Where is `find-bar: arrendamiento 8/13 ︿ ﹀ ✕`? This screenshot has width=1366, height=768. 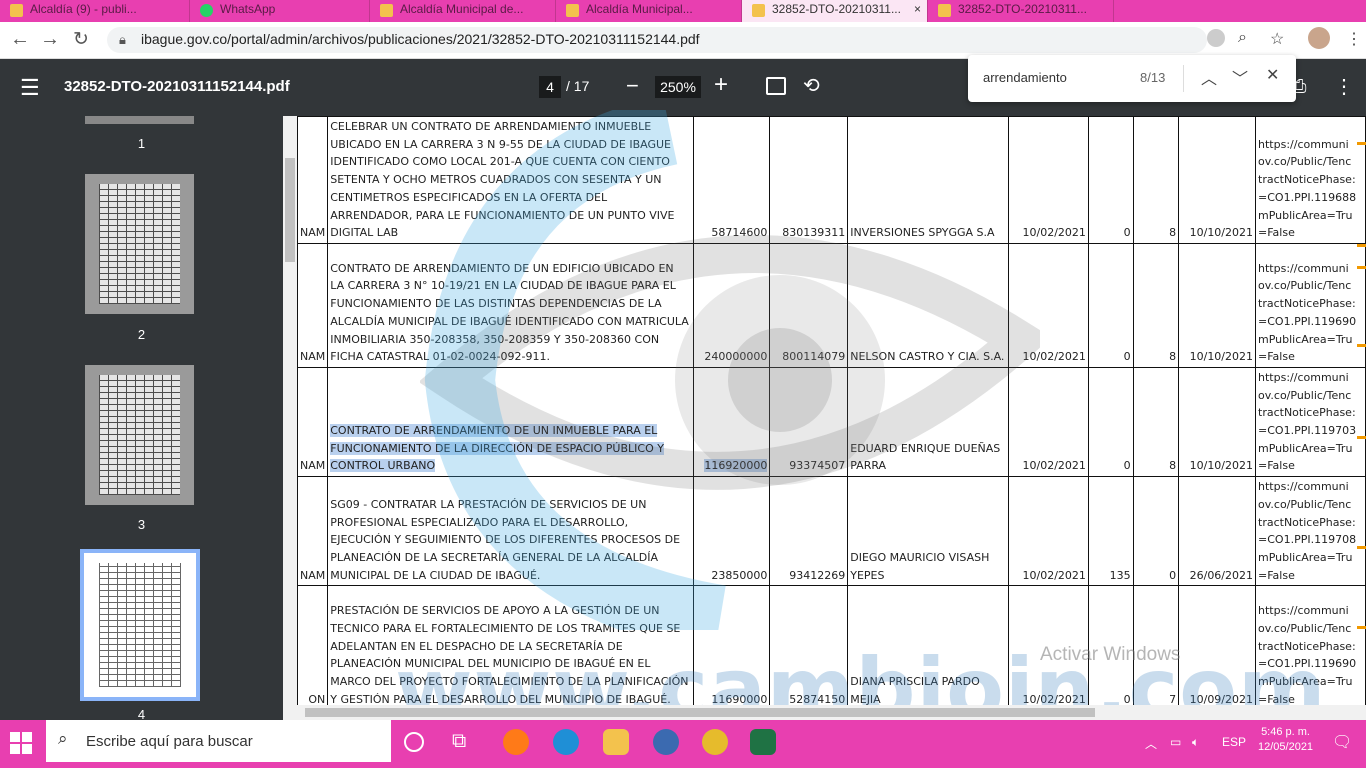 find-bar: arrendamiento 8/13 ︿ ﹀ ✕ is located at coordinates (1132, 78).